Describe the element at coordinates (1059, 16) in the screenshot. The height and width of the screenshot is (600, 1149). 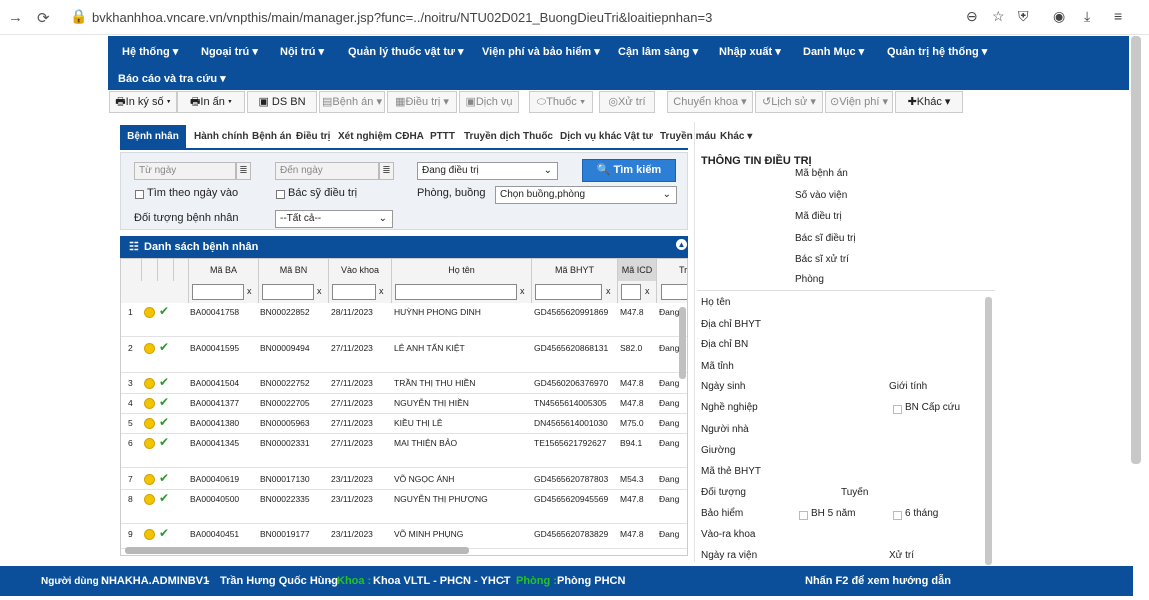
I see `account-icon: ◉` at that location.